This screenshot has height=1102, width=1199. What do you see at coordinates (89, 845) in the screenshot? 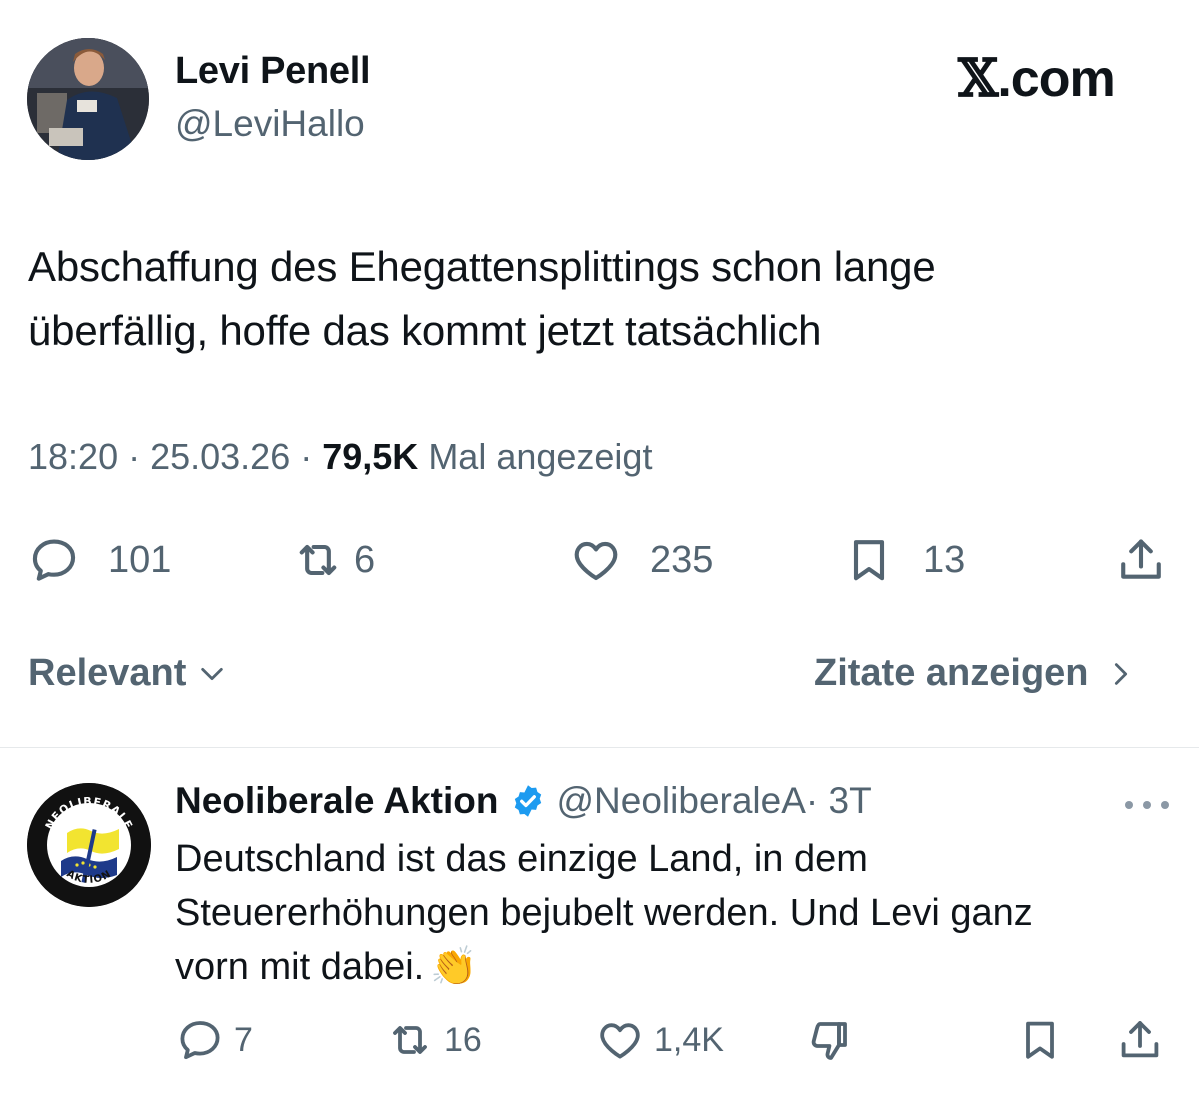
I see `reply-author-avatar: NEOLIBERALE AKTION` at bounding box center [89, 845].